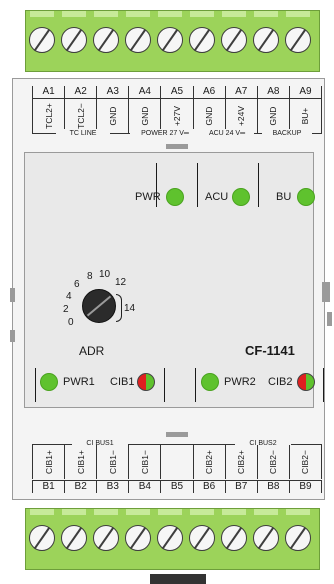  Describe the element at coordinates (146, 382) in the screenshot. I see `cib1-led` at that location.